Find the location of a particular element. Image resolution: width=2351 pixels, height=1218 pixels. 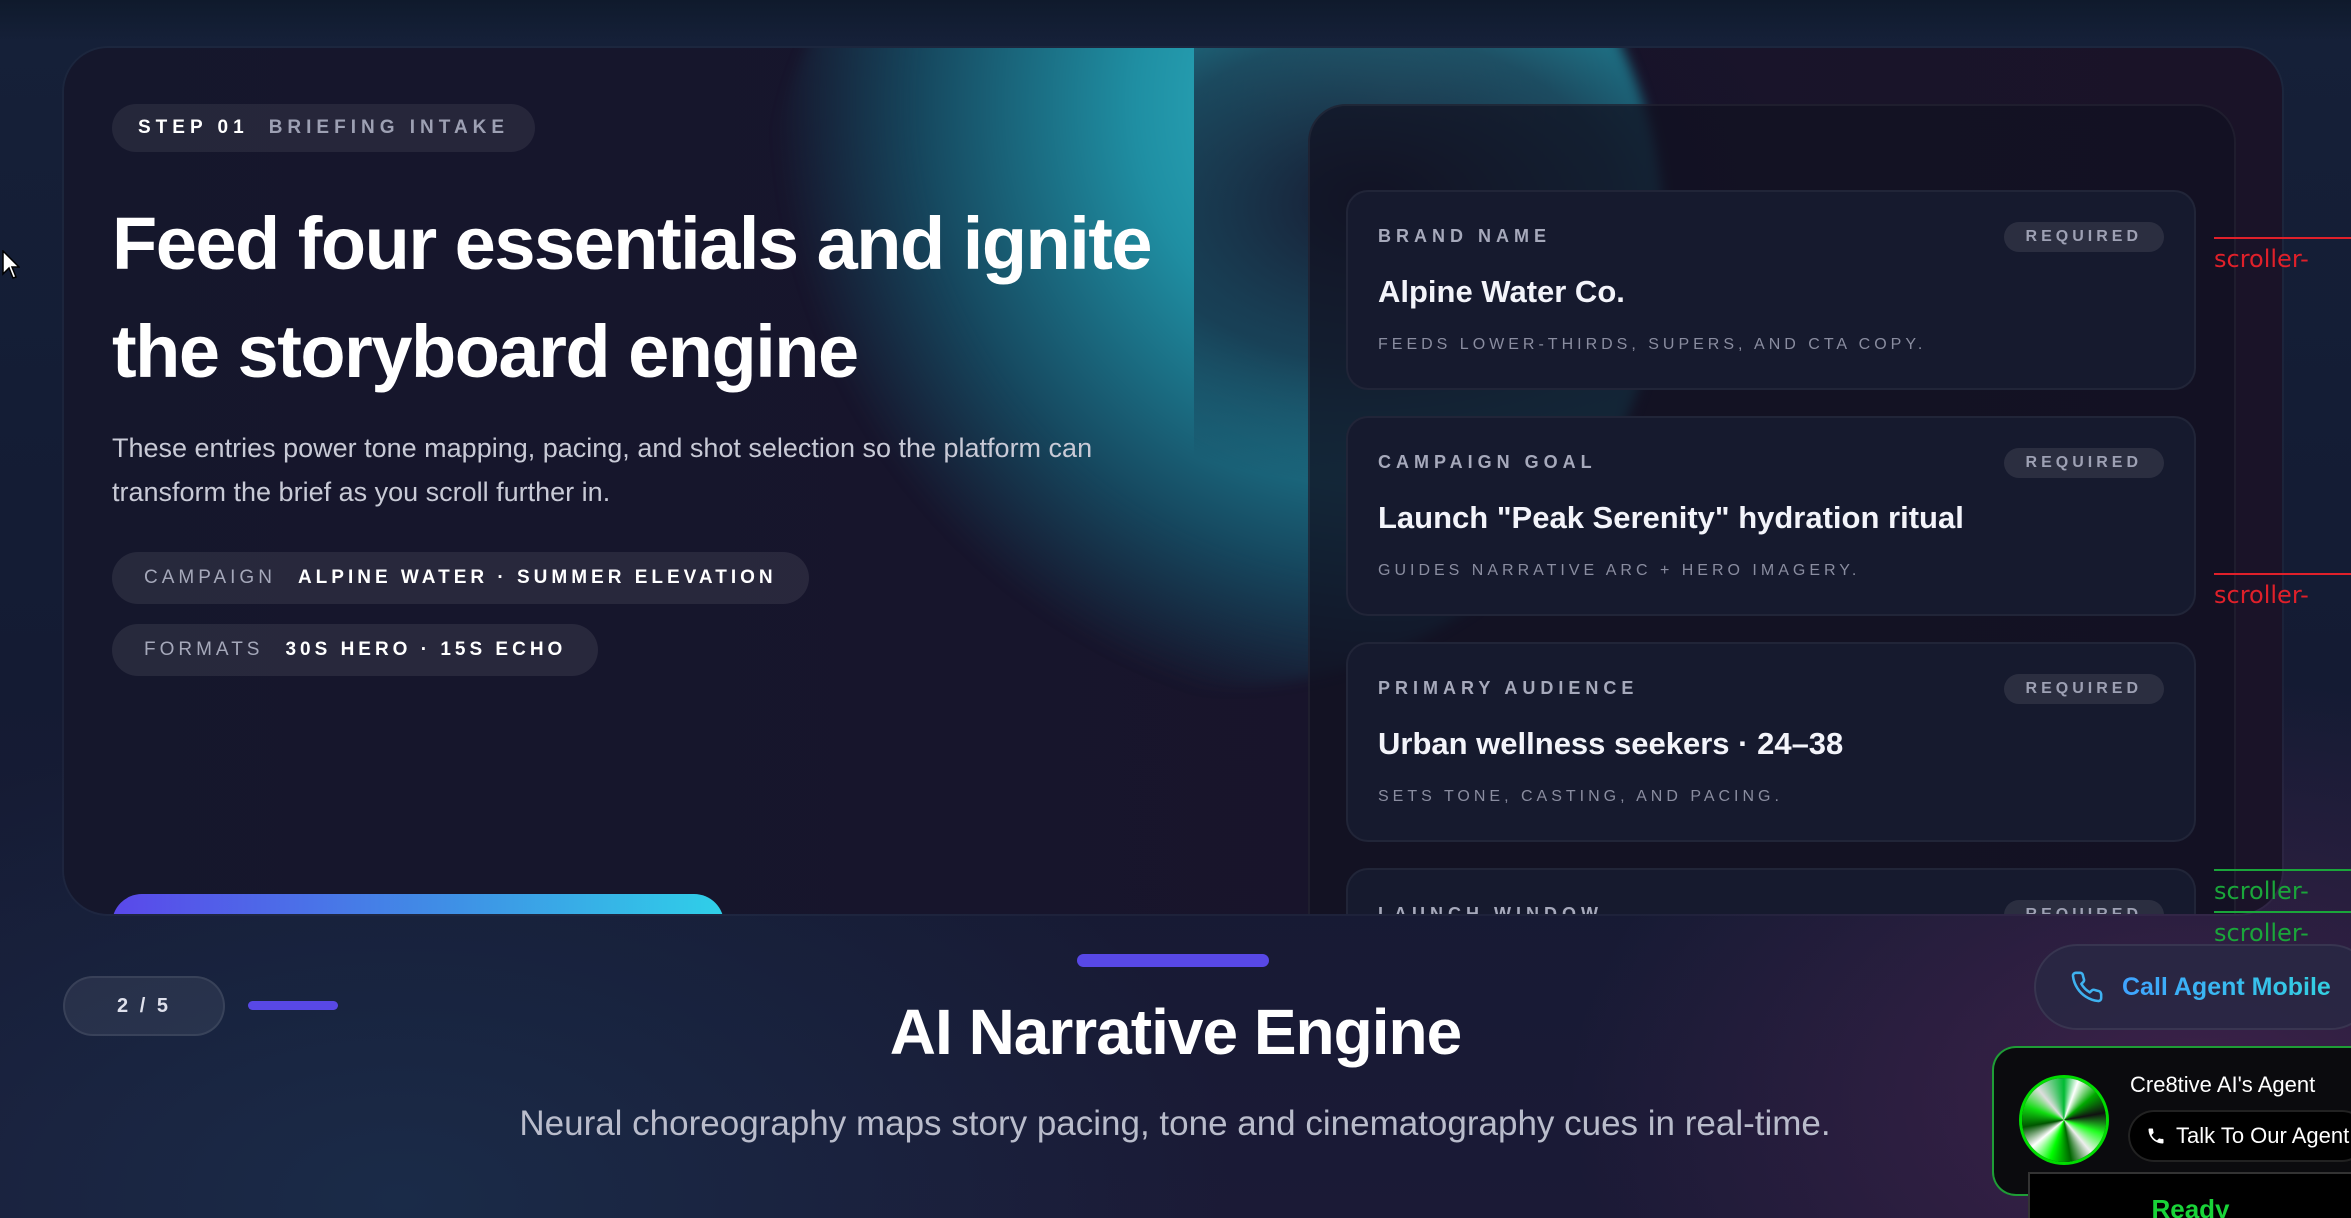

formats-pill: FORMATS 30S HERO · 15S ECHO is located at coordinates (355, 650).